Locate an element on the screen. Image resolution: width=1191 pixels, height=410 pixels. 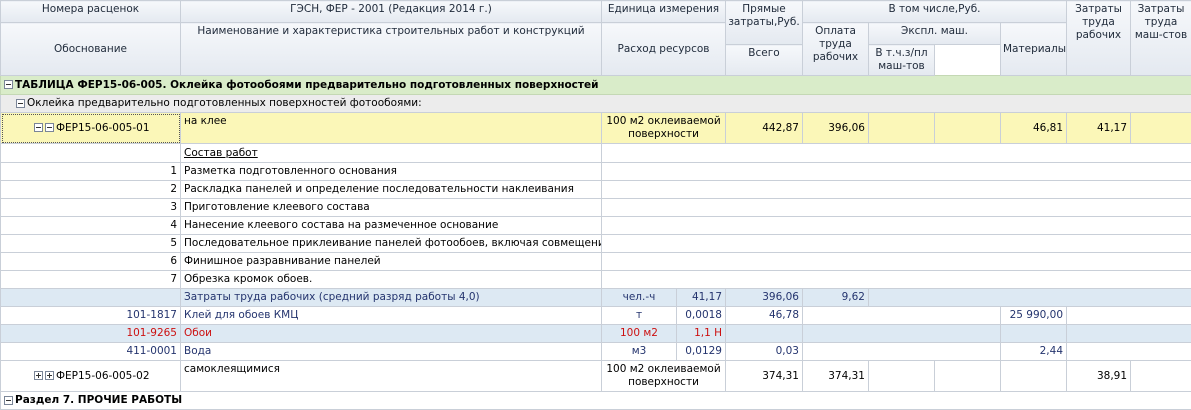
resource-materials: 2,44 is located at coordinates (1034, 352).